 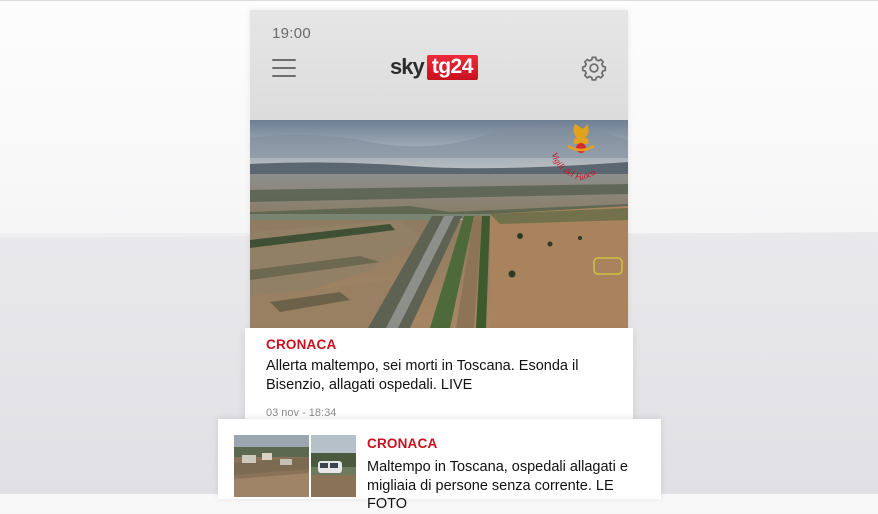 I want to click on article-thumbnail, so click(x=295, y=466).